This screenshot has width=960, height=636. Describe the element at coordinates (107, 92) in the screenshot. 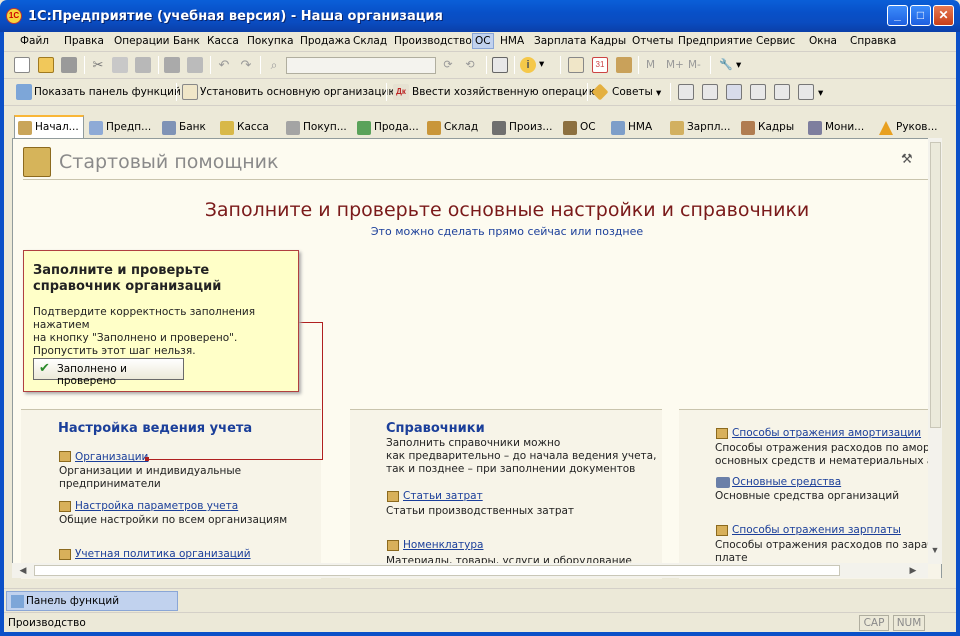

I see `show-panel-button: Показать панель функций` at that location.